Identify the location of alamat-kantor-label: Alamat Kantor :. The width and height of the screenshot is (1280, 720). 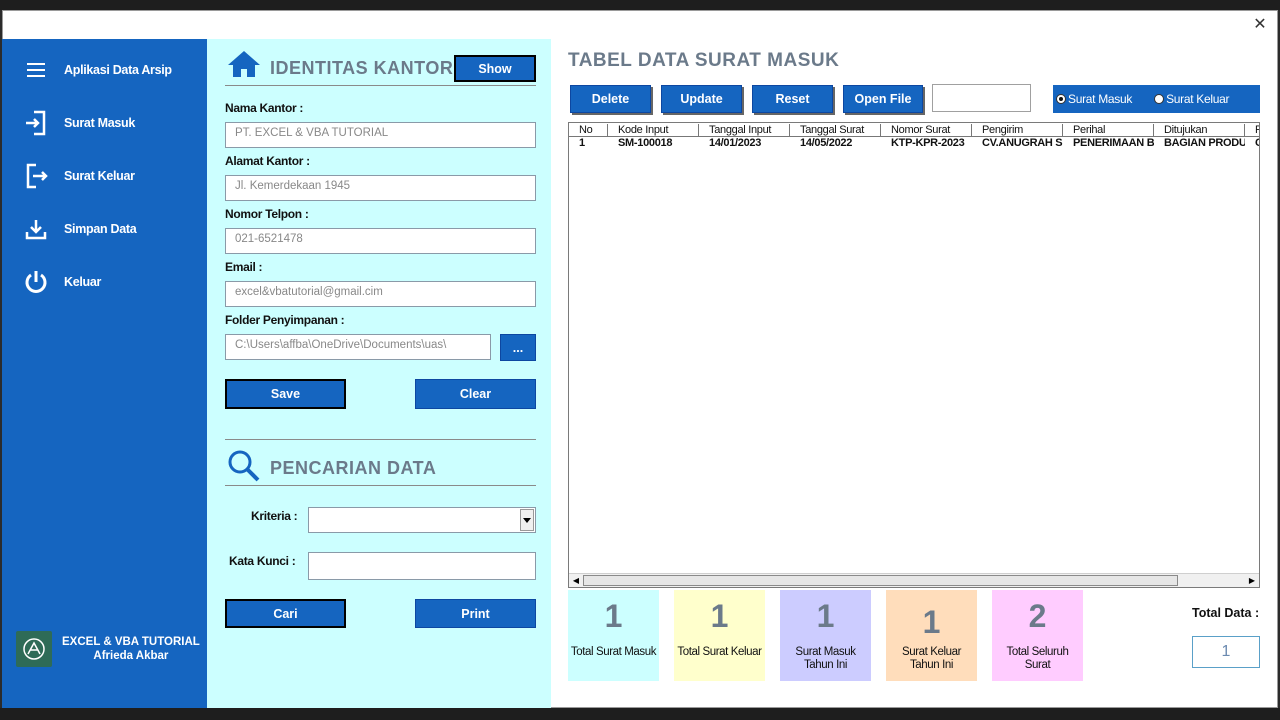
(267, 161).